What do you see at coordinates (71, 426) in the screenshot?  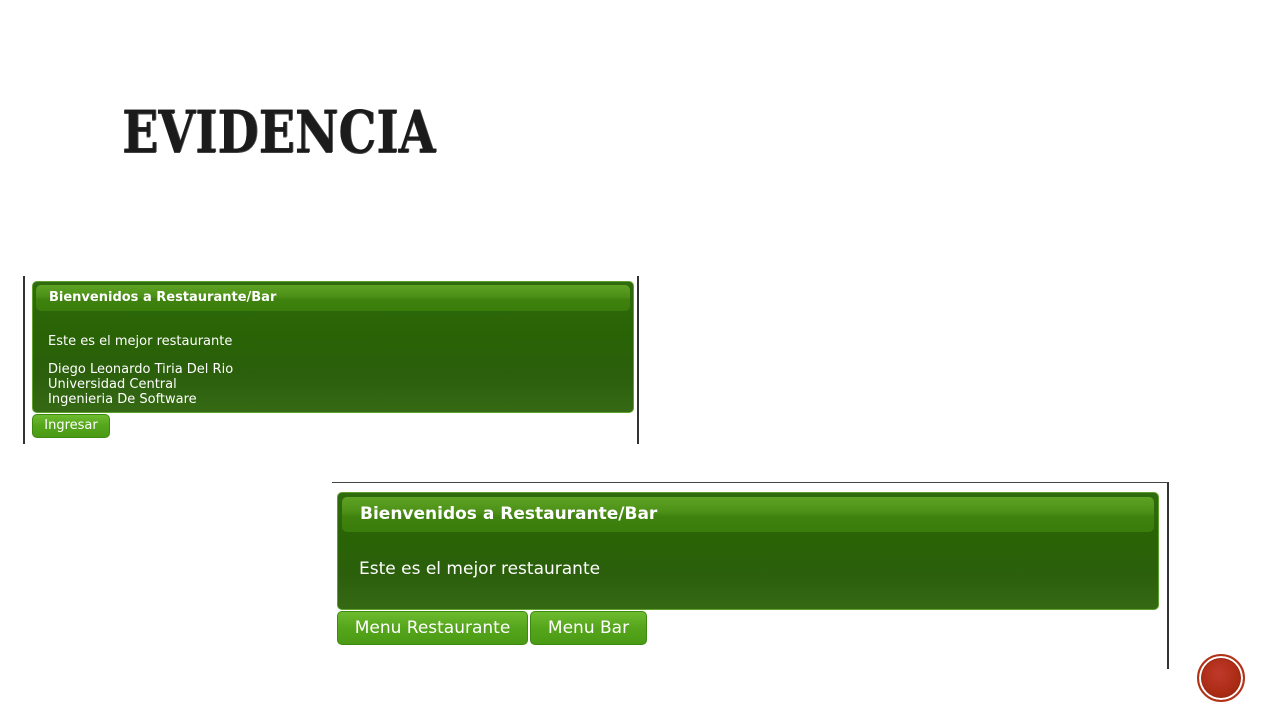 I see `ingresar-button: Ingresar` at bounding box center [71, 426].